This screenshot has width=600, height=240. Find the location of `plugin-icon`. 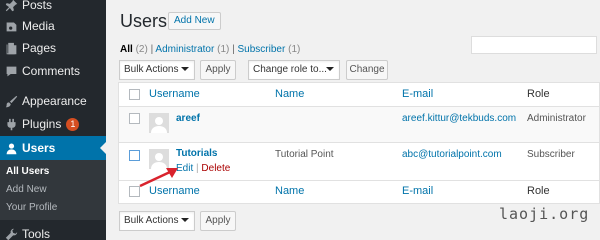

plugin-icon is located at coordinates (11, 124).